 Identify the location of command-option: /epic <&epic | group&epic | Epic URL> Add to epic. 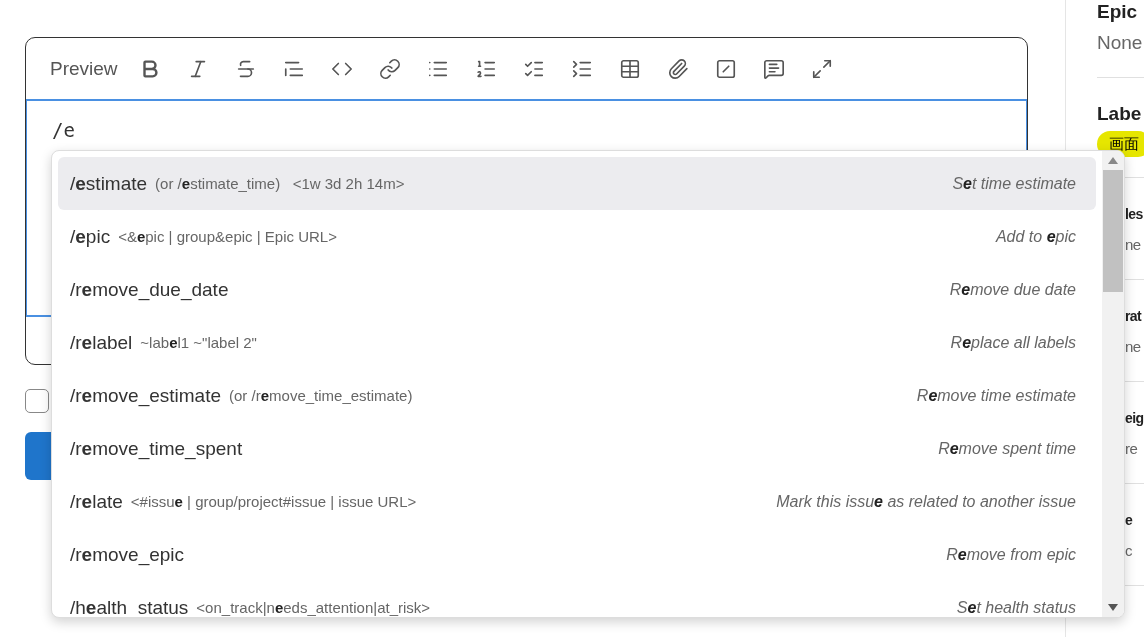
(577, 236).